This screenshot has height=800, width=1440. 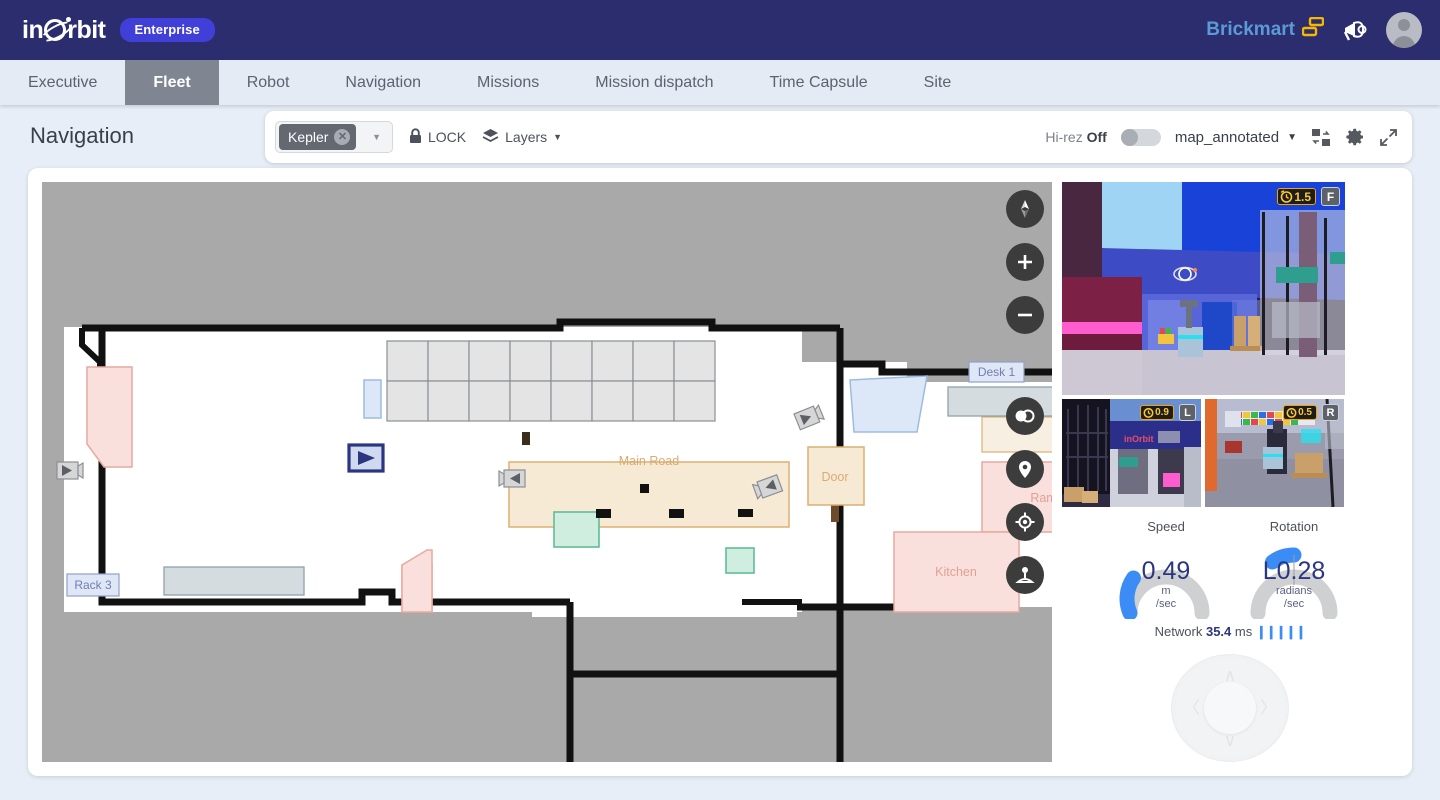 I want to click on camera-right-badges: 0.5 R, so click(x=1311, y=412).